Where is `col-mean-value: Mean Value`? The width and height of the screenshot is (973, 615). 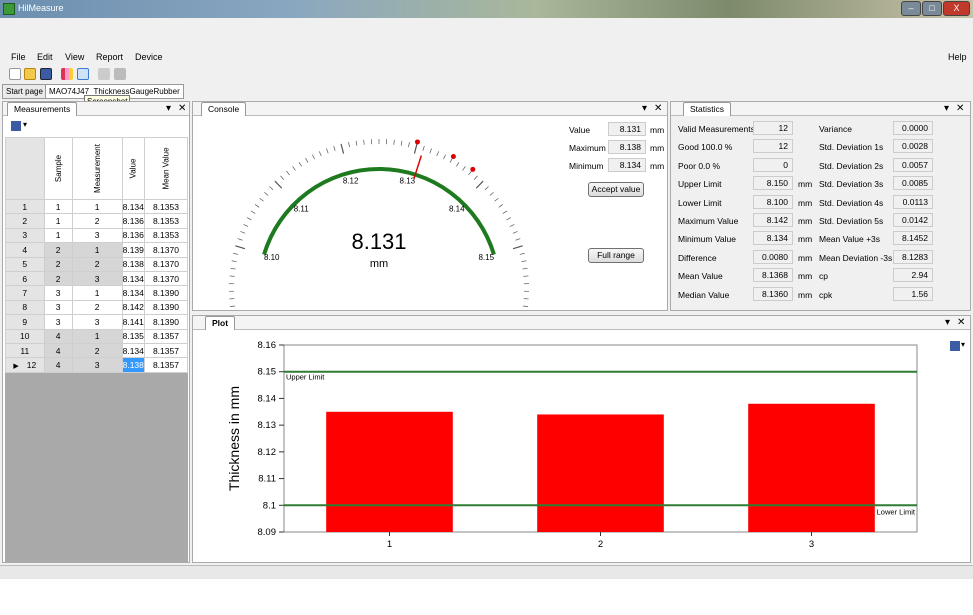 col-mean-value: Mean Value is located at coordinates (166, 168).